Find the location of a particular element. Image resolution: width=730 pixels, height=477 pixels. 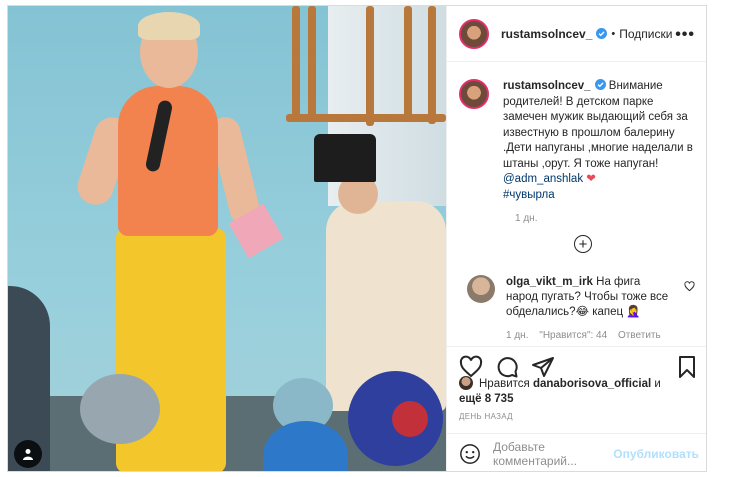

post-header: rustamsolncev_ • Подписки ••• is located at coordinates (576, 34).